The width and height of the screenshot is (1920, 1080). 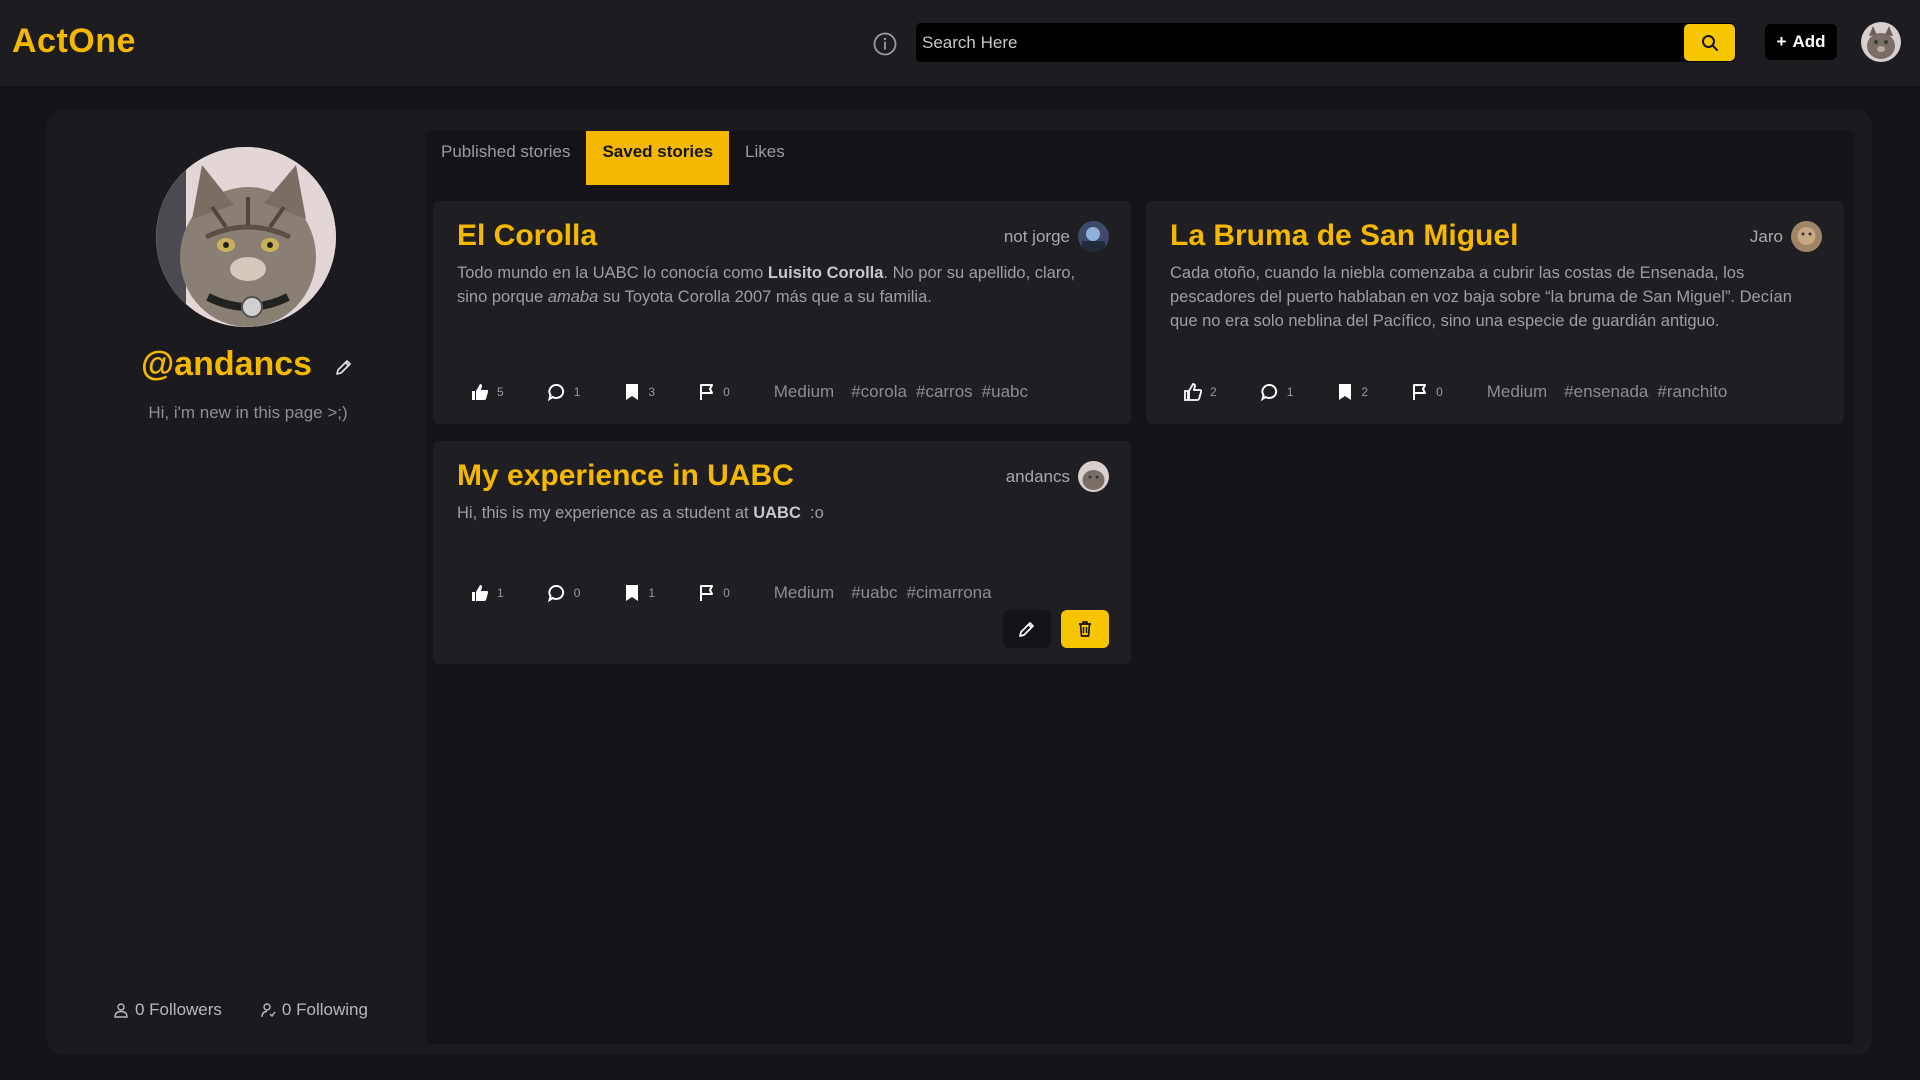 I want to click on add-button: + Add, so click(x=1801, y=42).